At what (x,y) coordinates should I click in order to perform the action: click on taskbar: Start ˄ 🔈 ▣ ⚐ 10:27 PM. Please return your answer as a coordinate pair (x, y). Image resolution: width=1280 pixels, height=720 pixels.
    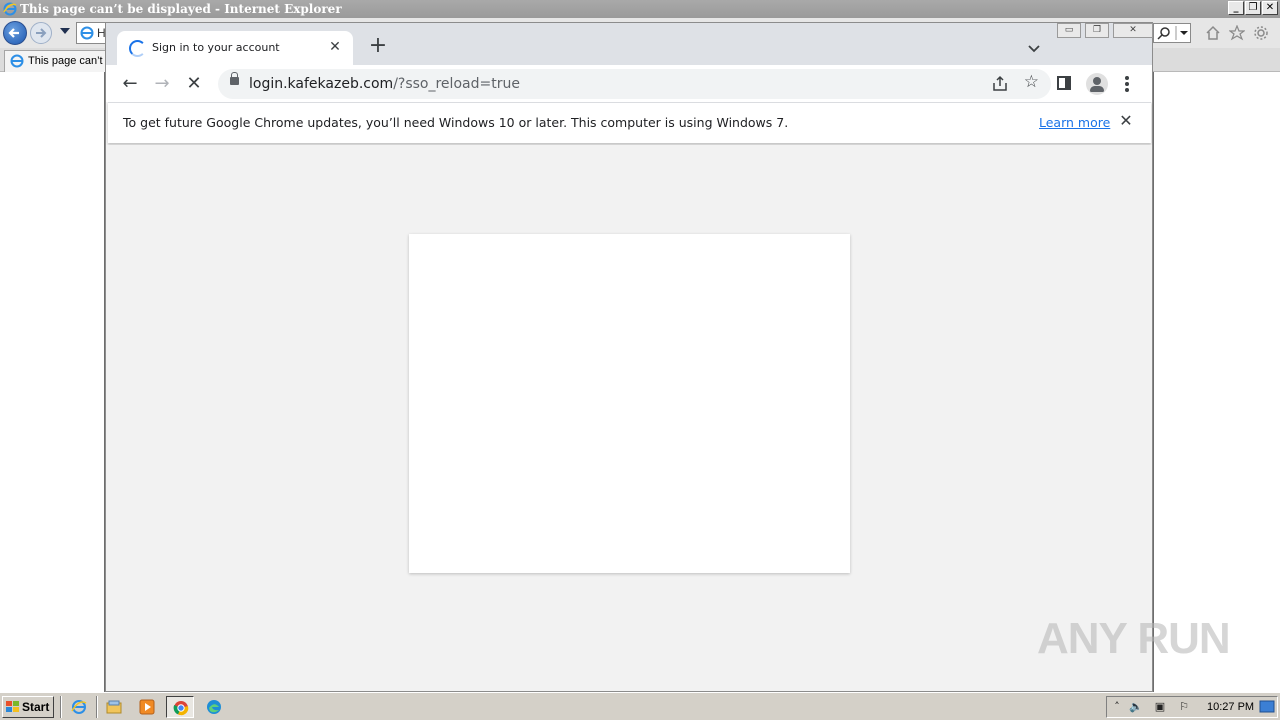
    Looking at the image, I should click on (640, 706).